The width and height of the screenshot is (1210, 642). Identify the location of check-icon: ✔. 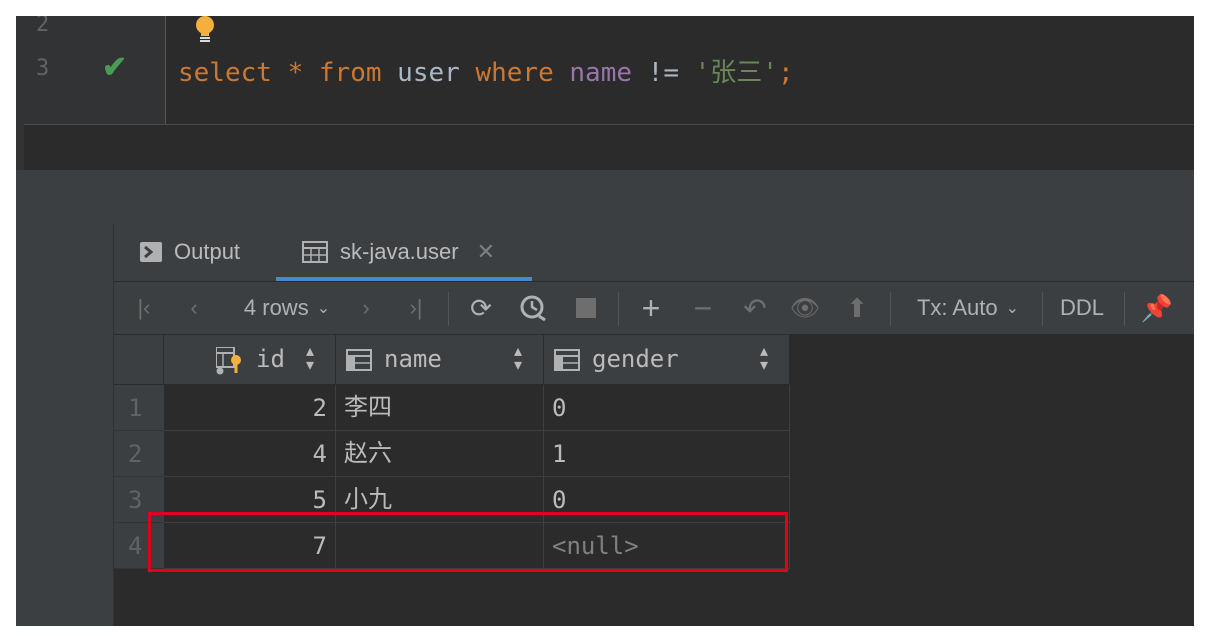
(115, 67).